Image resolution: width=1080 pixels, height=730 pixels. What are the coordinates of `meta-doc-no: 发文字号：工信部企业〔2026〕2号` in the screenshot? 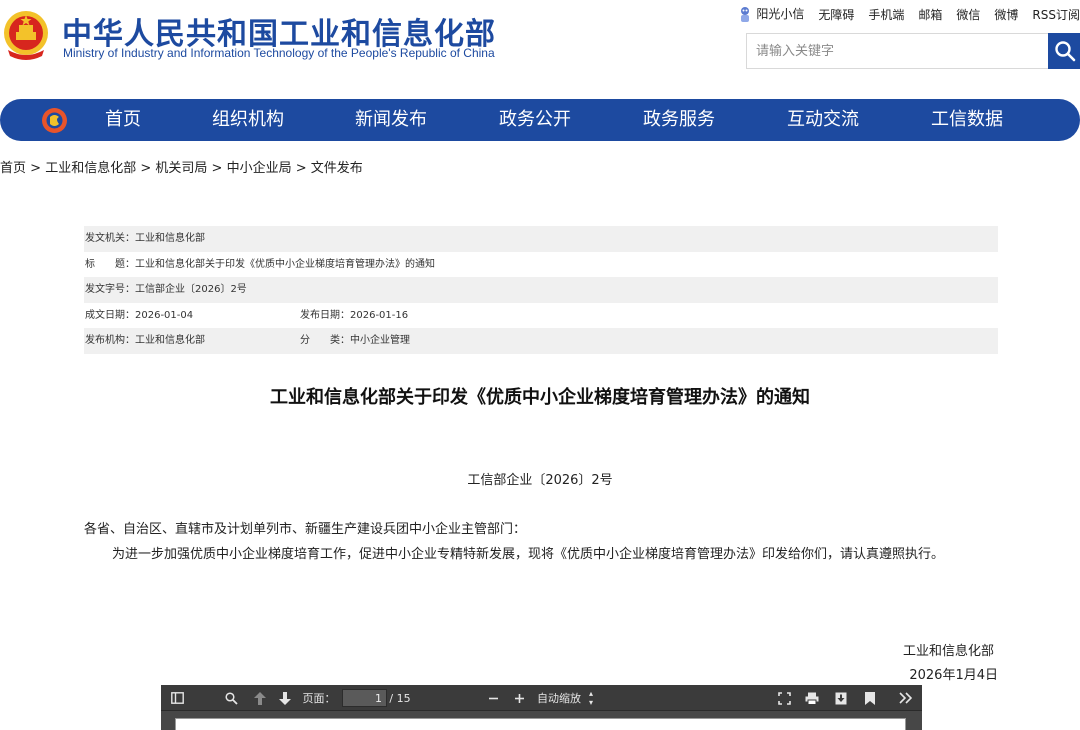 It's located at (166, 289).